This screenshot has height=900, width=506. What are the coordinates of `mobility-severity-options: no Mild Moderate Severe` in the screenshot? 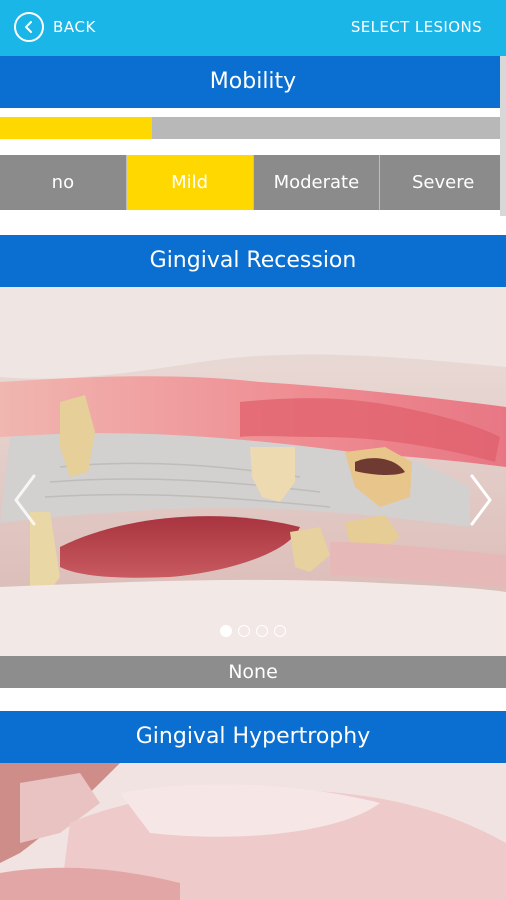 It's located at (253, 182).